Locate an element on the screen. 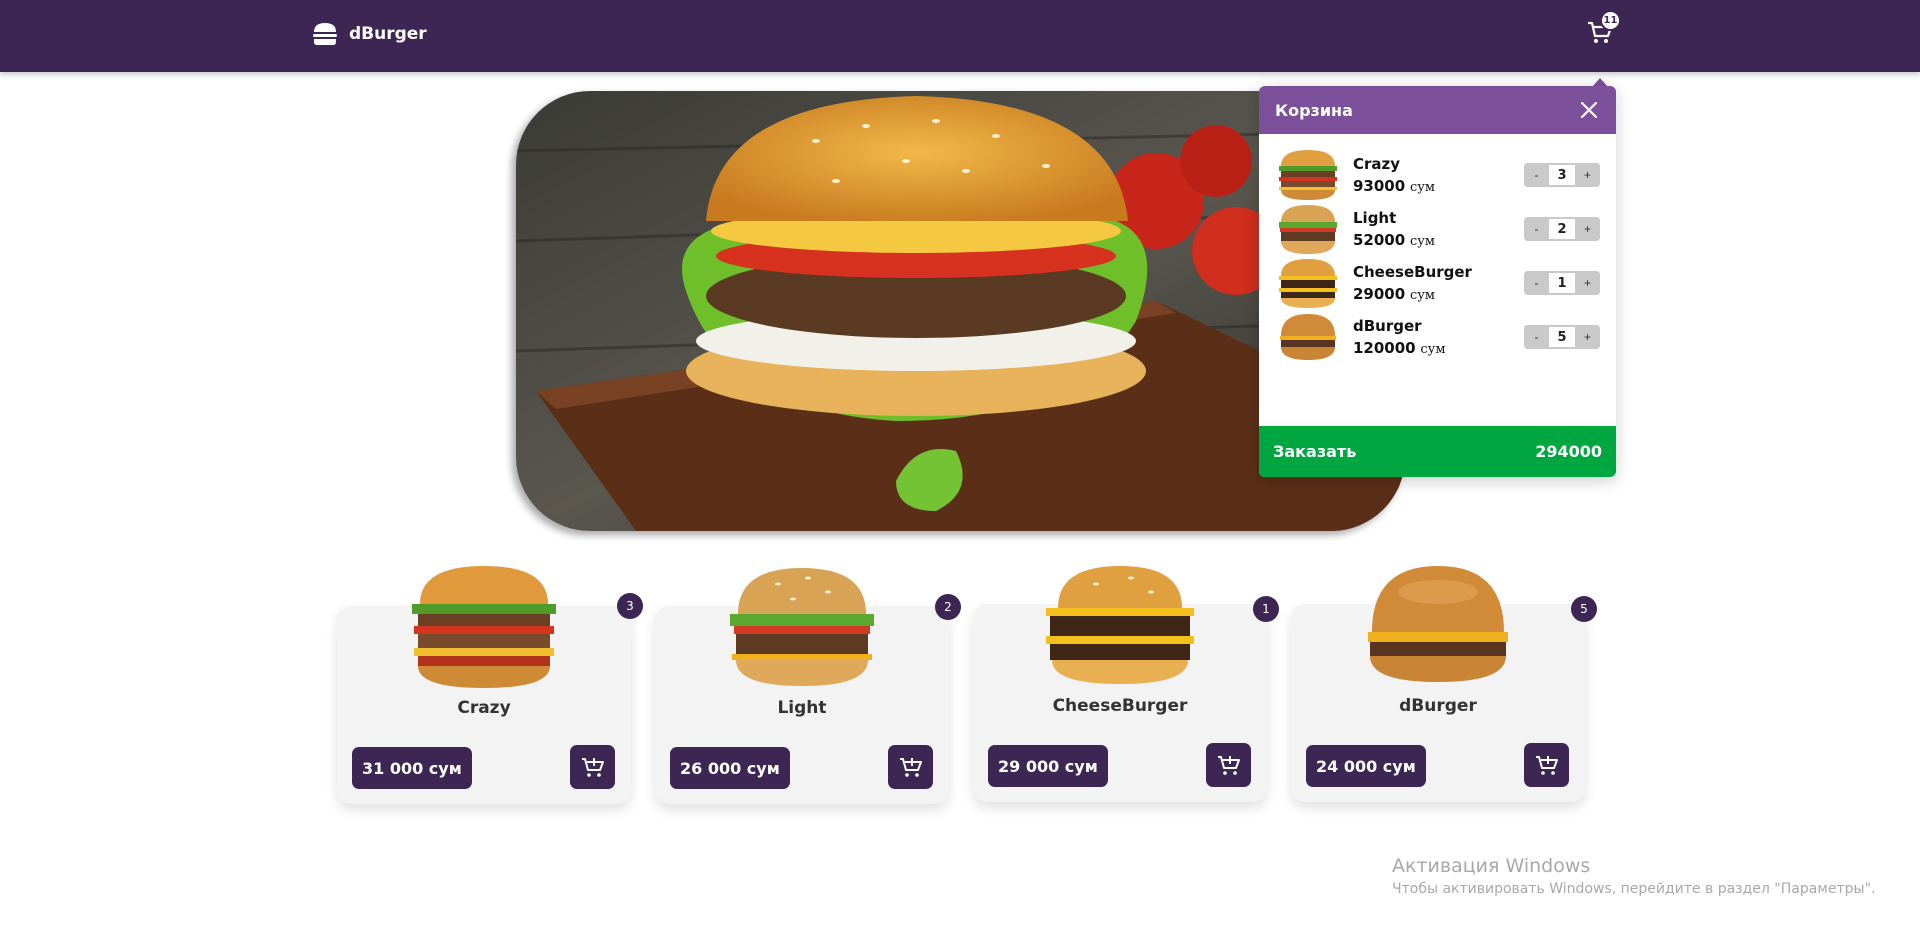  product-name: CheeseBurger is located at coordinates (1120, 706).